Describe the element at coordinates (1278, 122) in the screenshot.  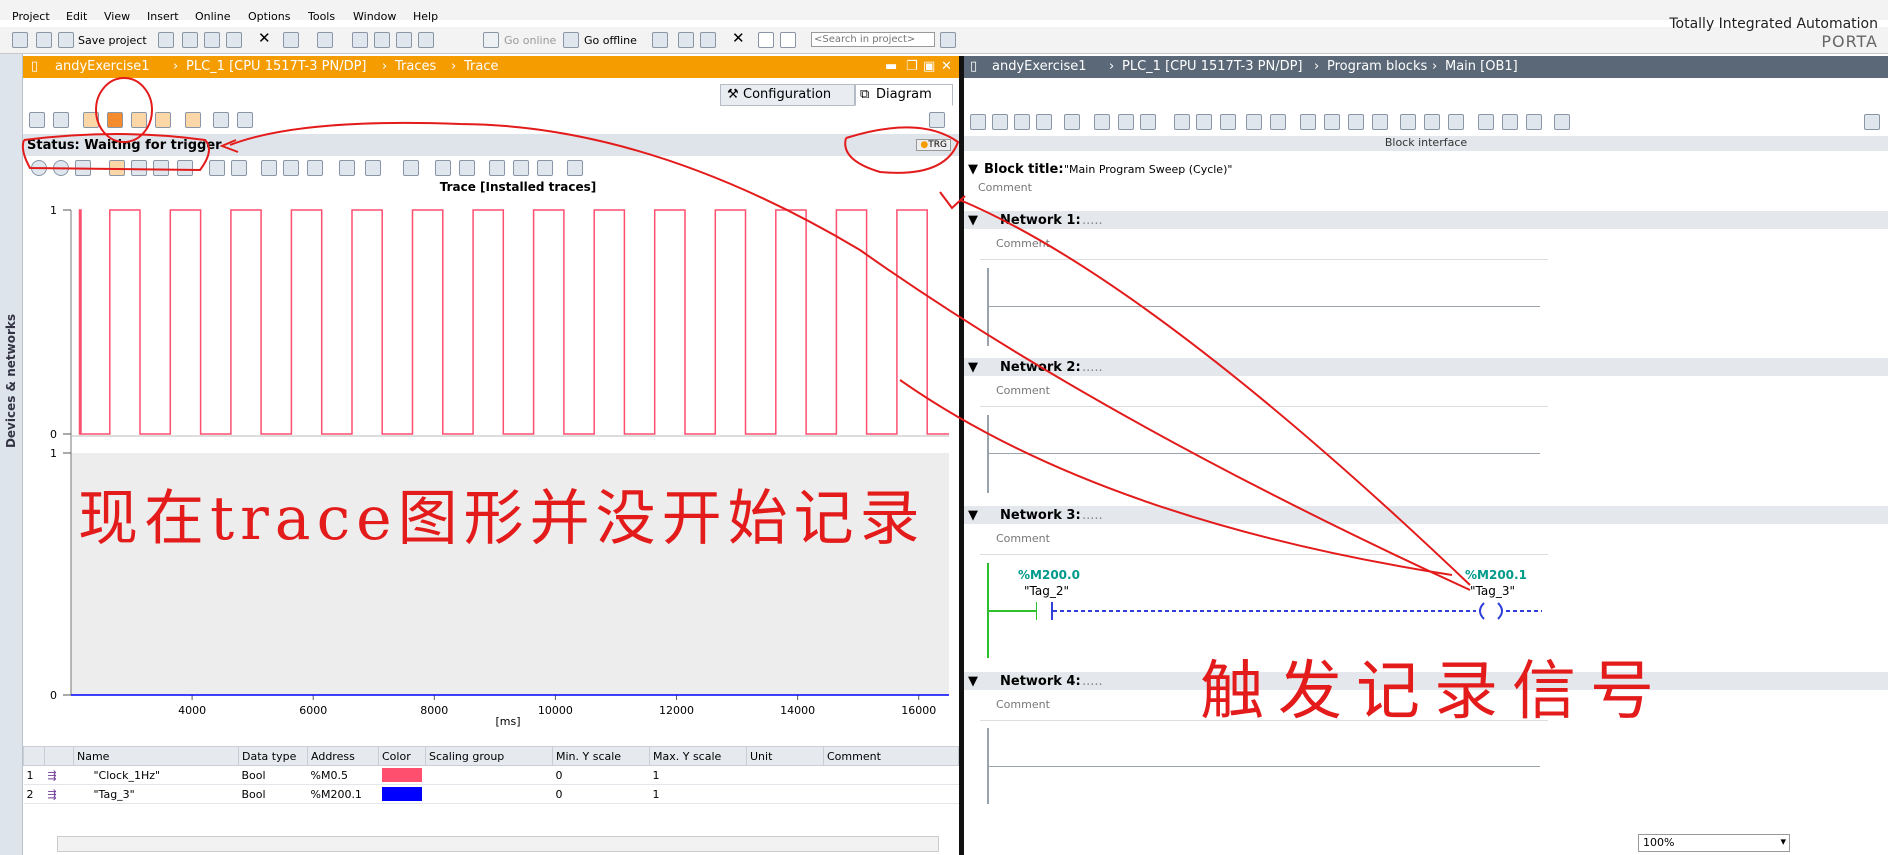
I see `favorites-icon` at that location.